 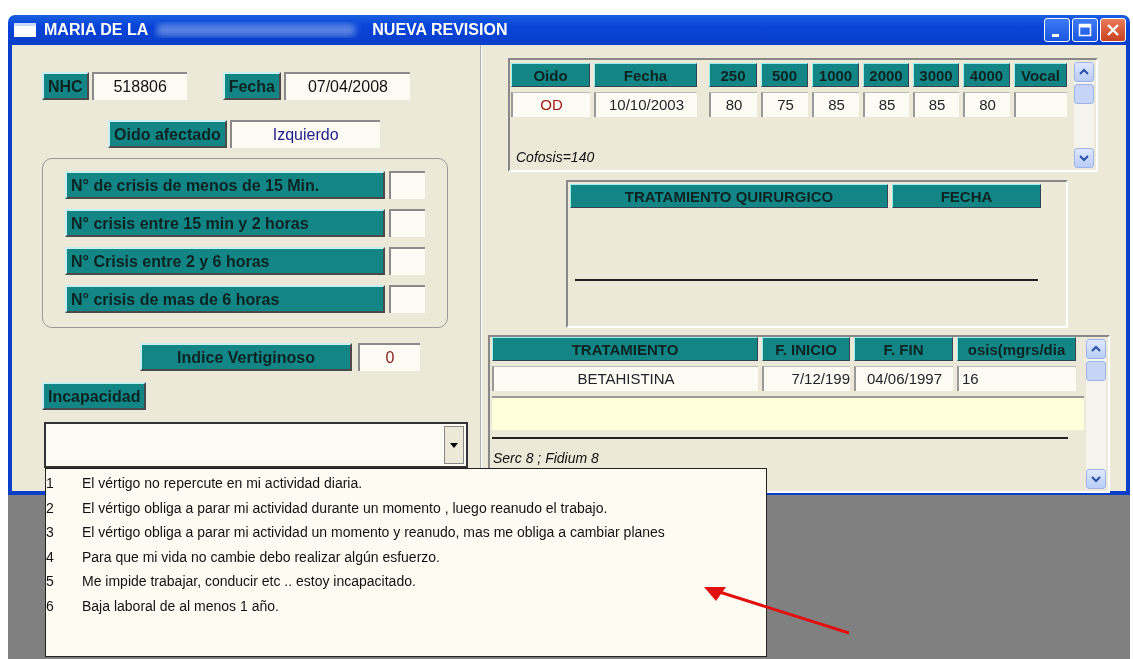 What do you see at coordinates (1016, 378) in the screenshot?
I see `table-cell: 16` at bounding box center [1016, 378].